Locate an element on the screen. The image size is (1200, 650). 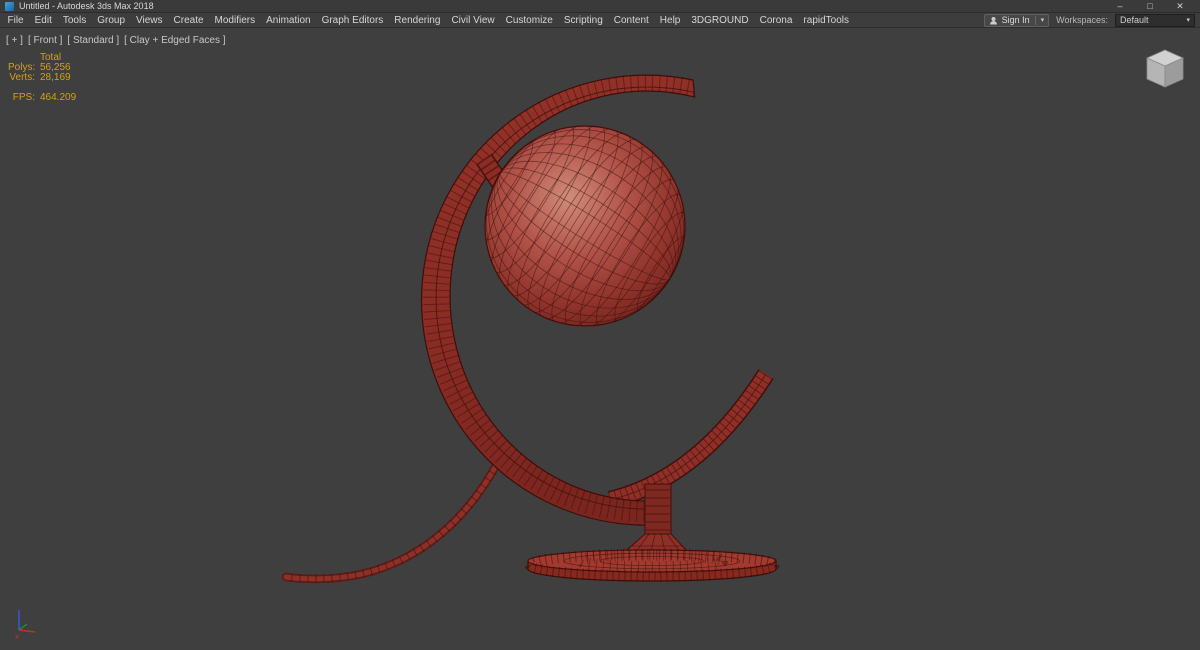
globe-sphere is located at coordinates (585, 226).